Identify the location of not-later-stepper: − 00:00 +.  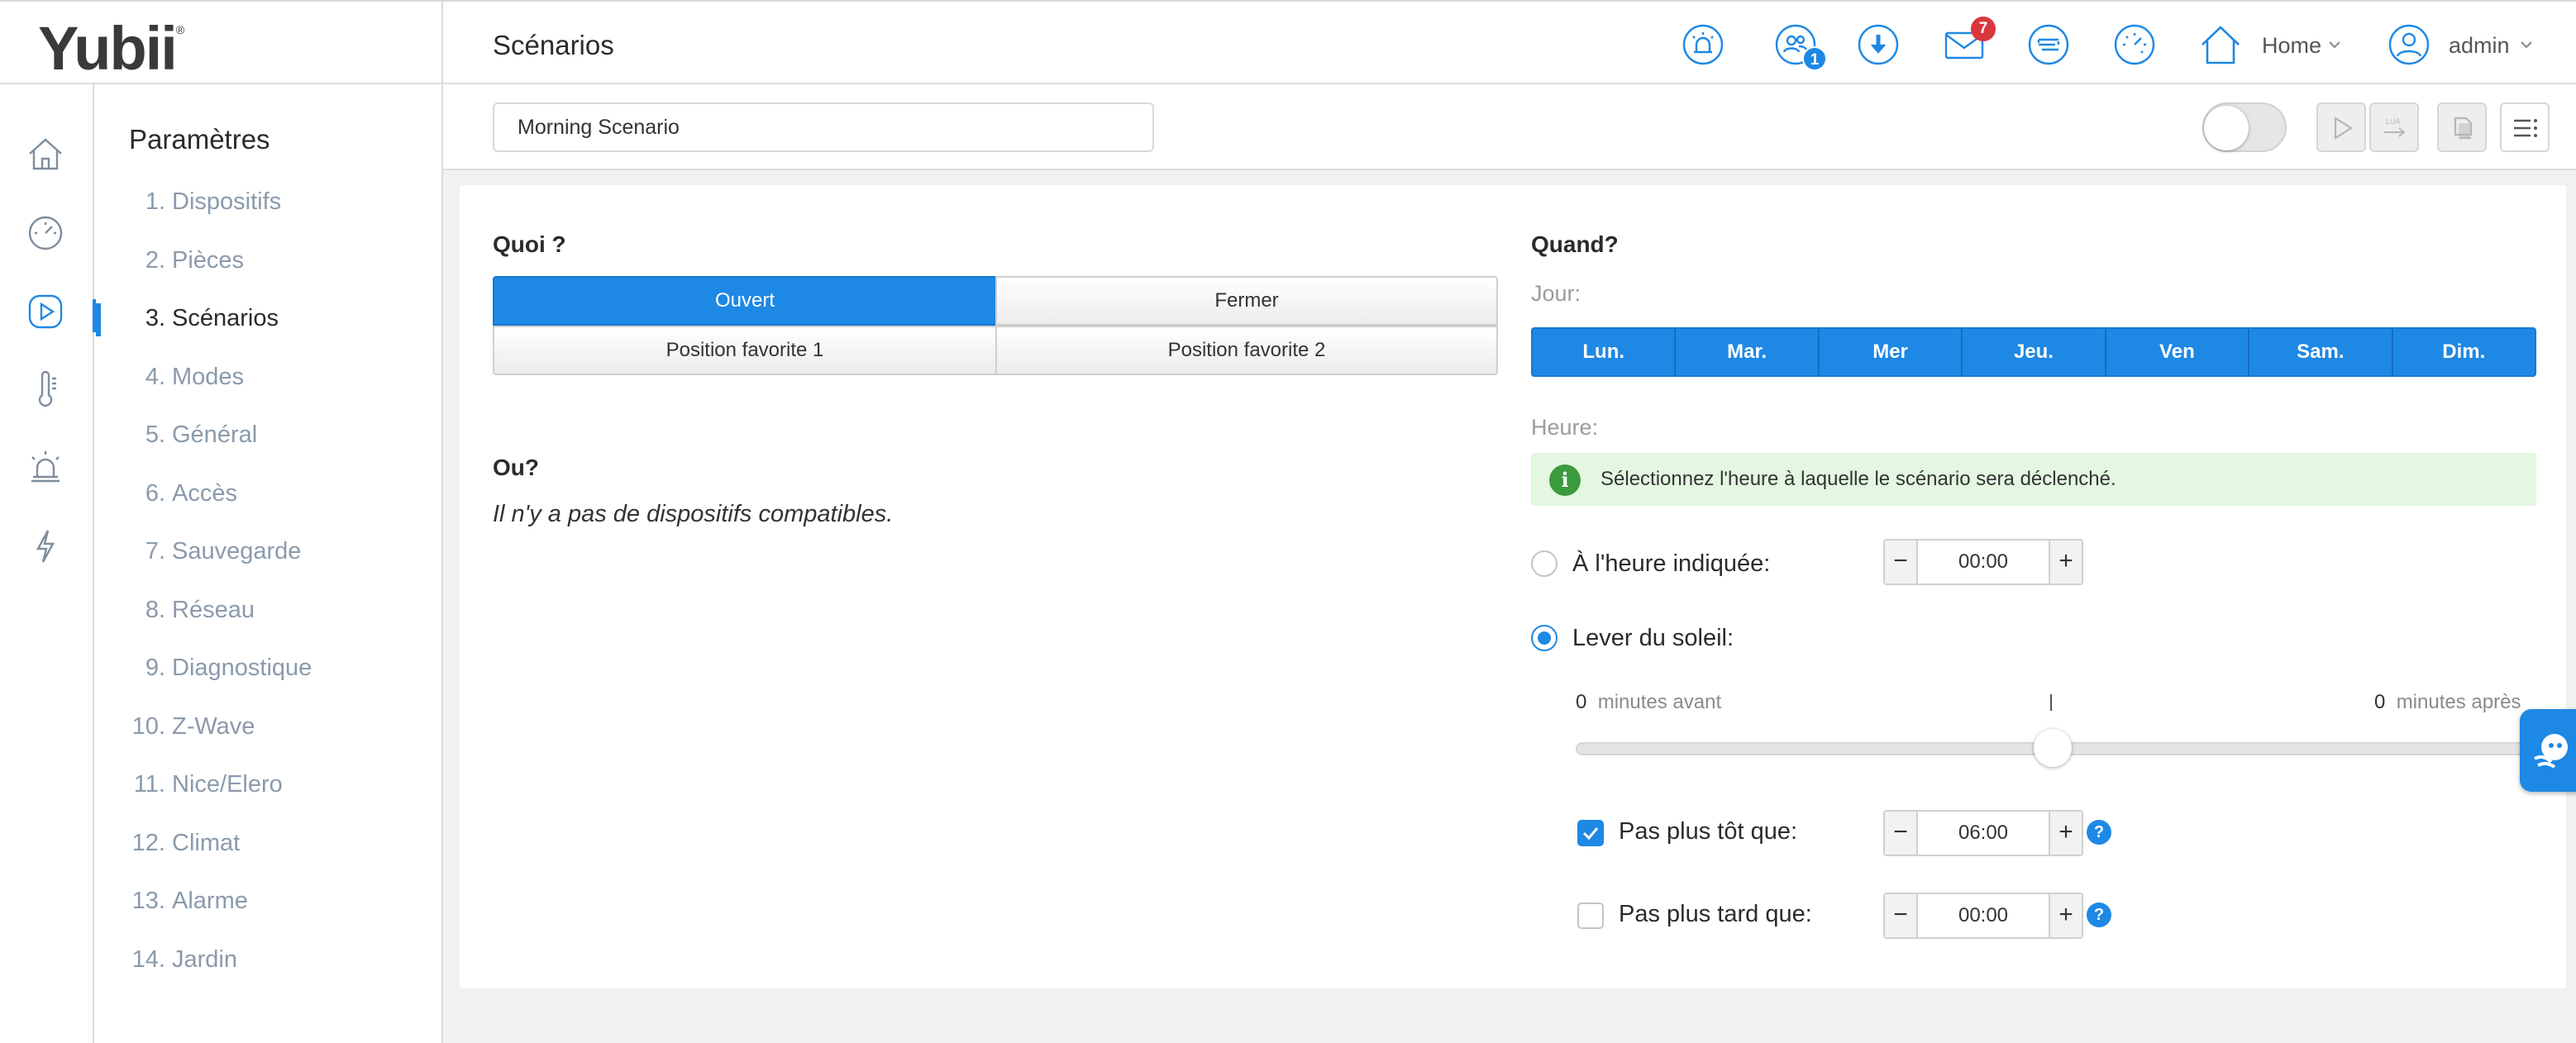
(1983, 916).